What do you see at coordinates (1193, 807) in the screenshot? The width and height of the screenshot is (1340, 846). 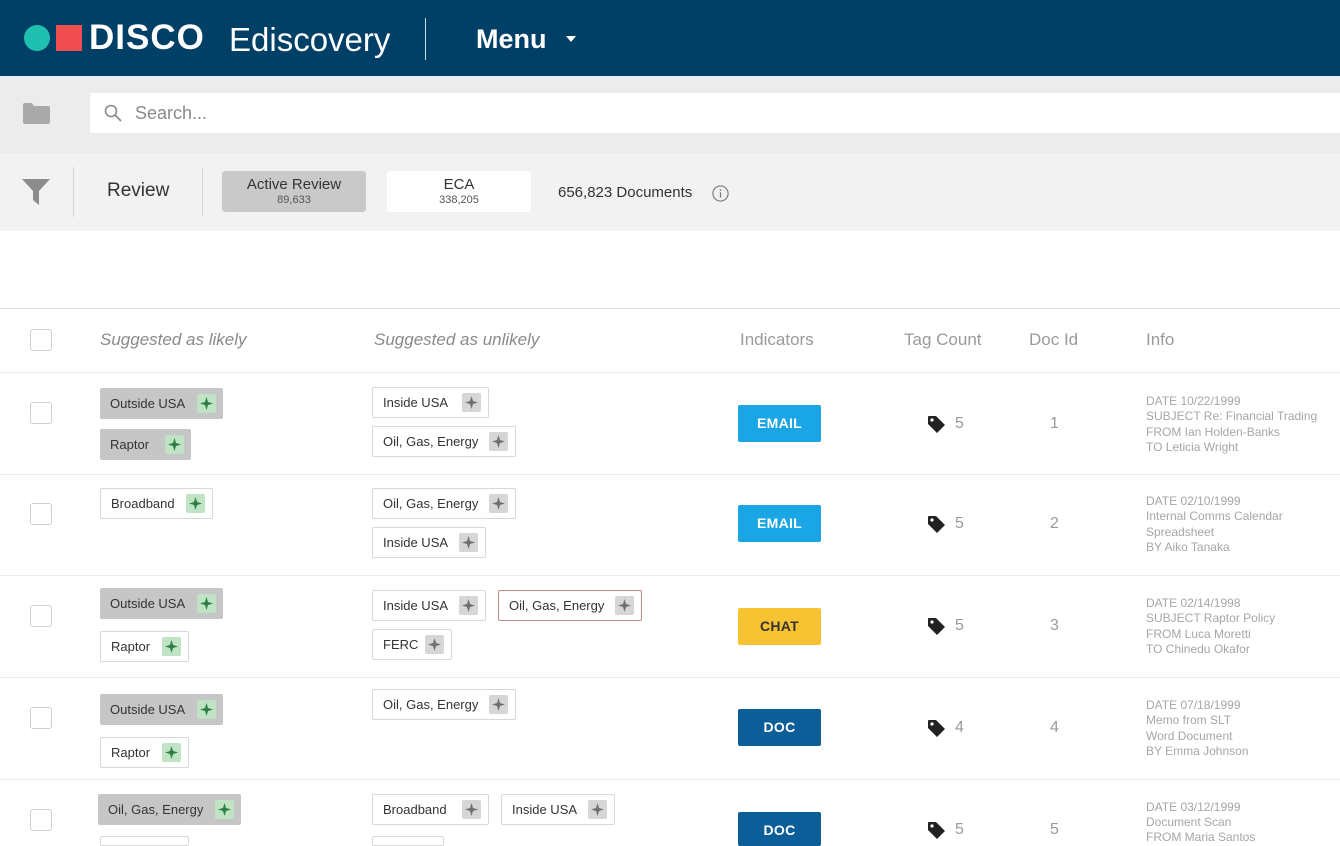 I see `info-line: DATE 03/12/1999` at bounding box center [1193, 807].